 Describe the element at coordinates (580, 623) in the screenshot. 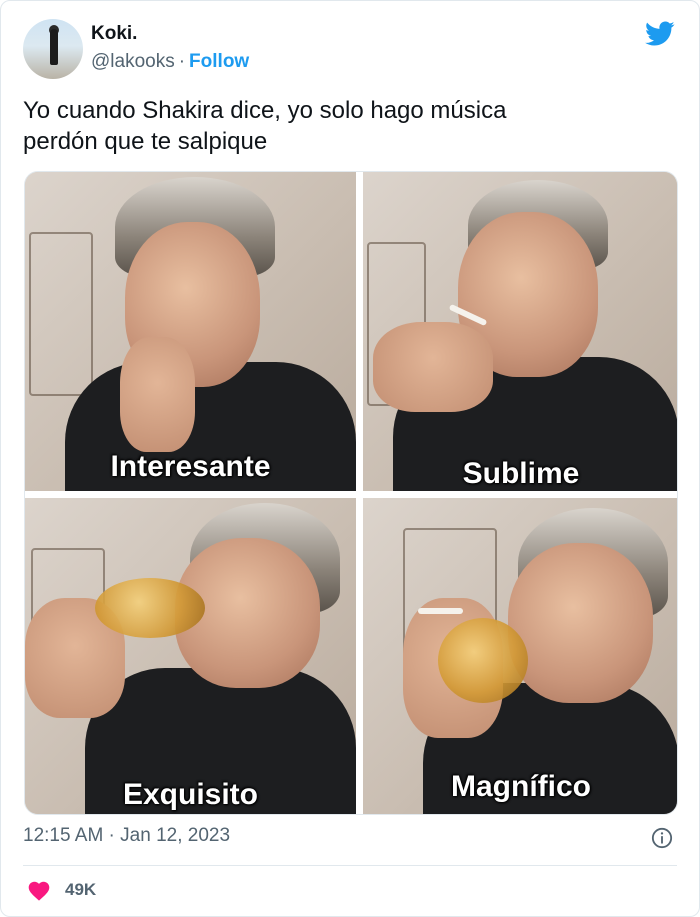

I see `face` at that location.